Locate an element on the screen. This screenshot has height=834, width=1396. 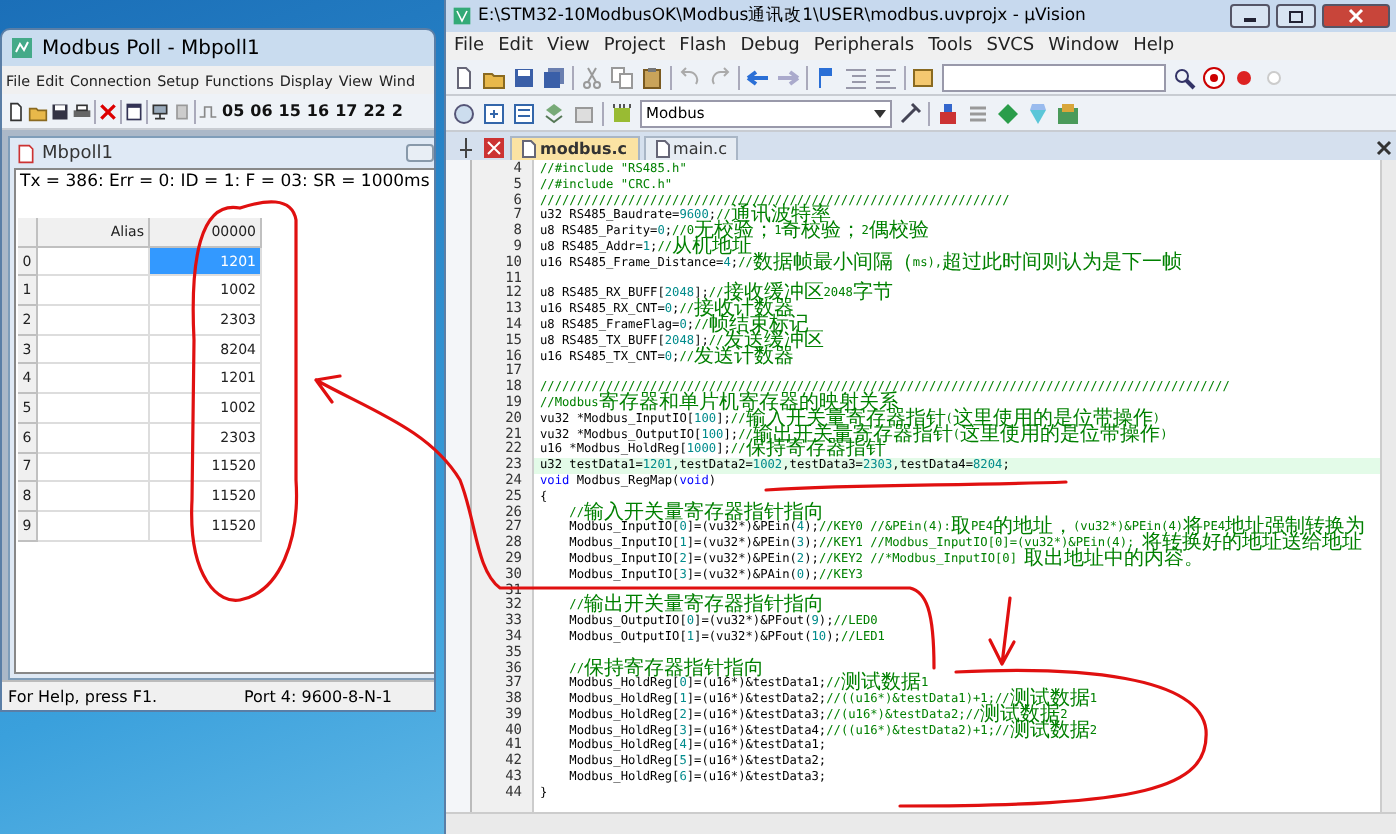
file-tab: modbus.c is located at coordinates (575, 148).